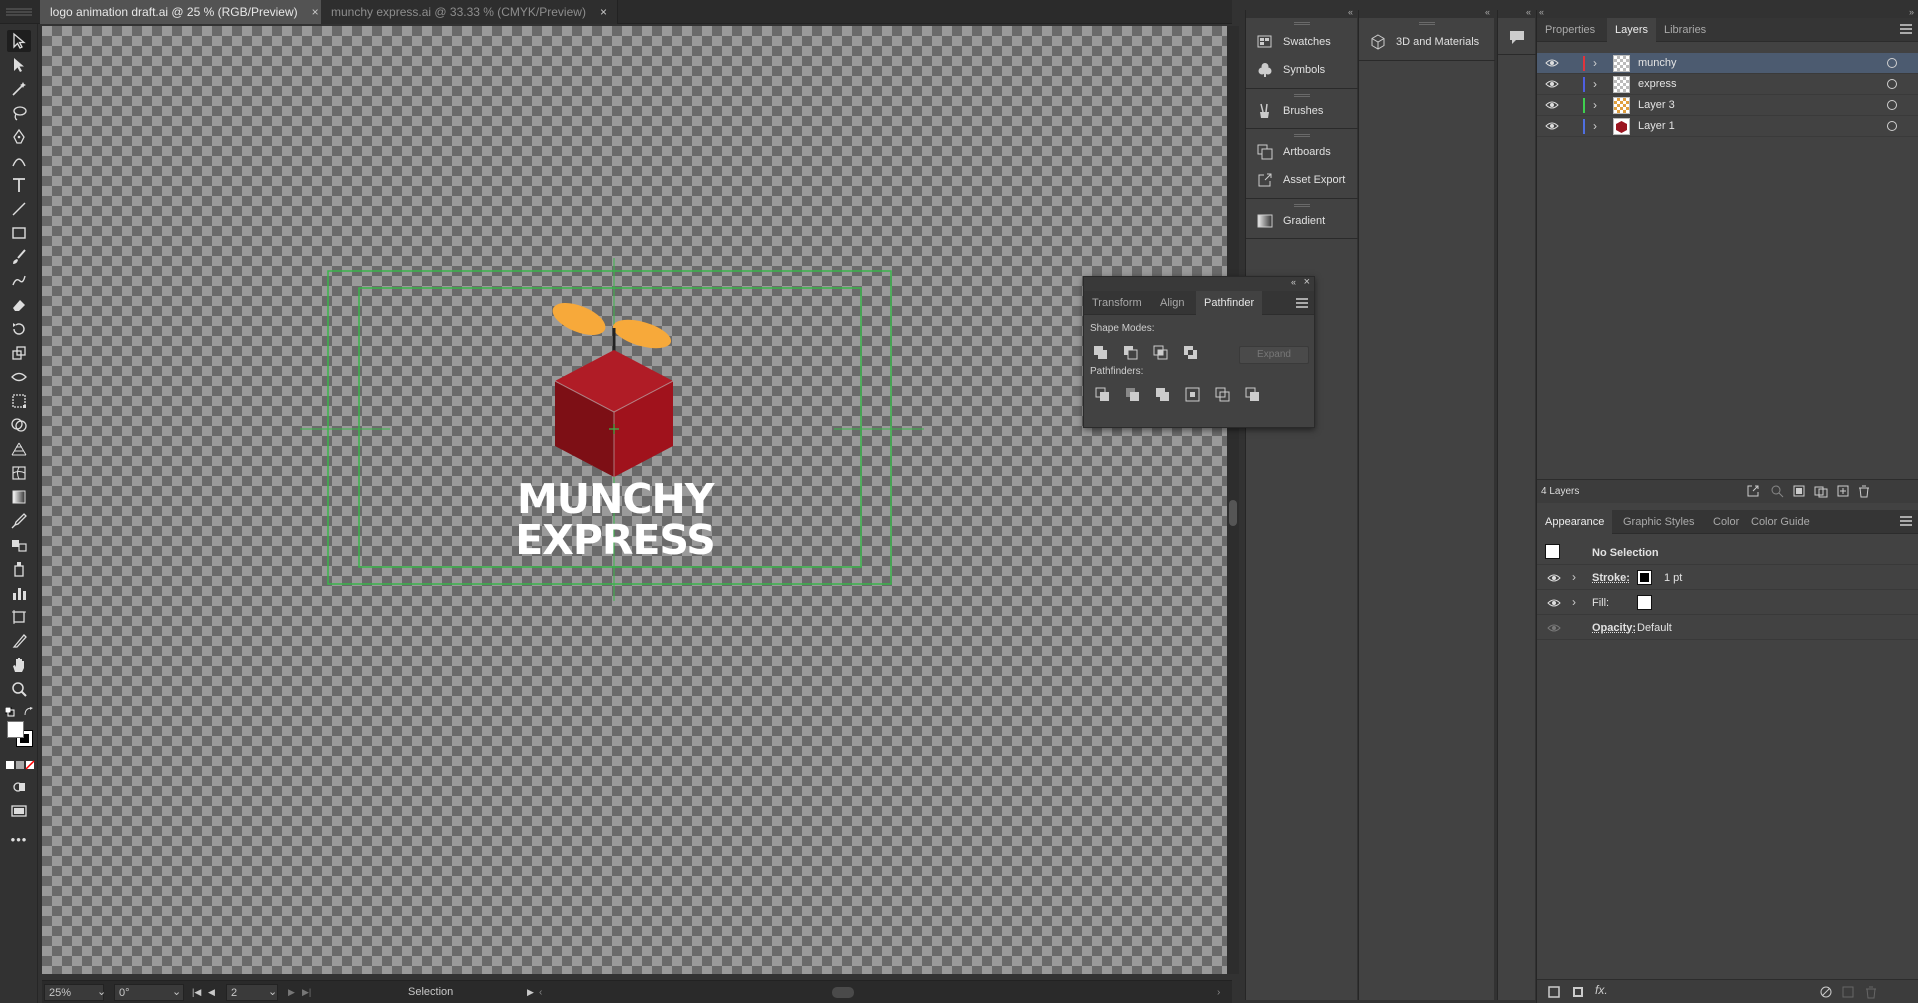  Describe the element at coordinates (1821, 492) in the screenshot. I see `create-sublayer-icon` at that location.